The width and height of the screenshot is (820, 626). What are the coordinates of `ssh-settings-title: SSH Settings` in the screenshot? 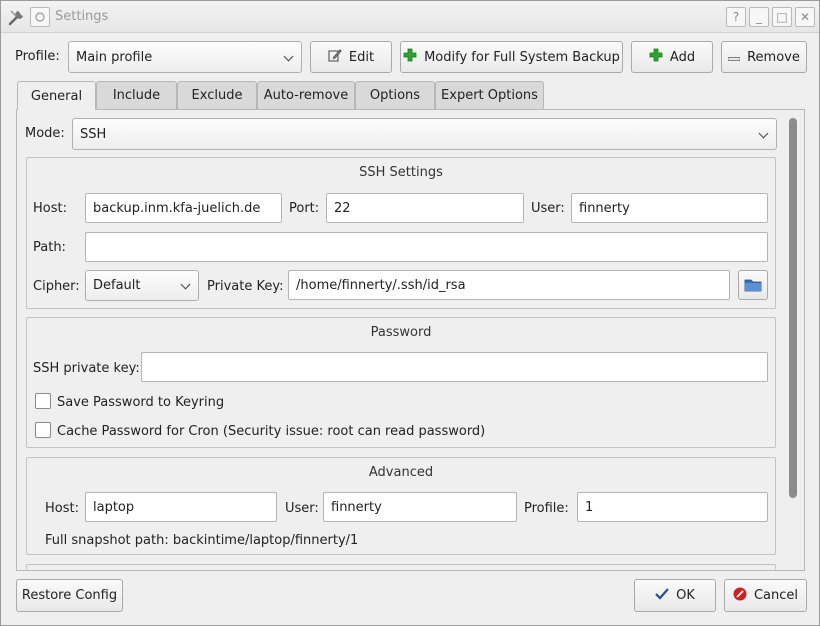 It's located at (401, 172).